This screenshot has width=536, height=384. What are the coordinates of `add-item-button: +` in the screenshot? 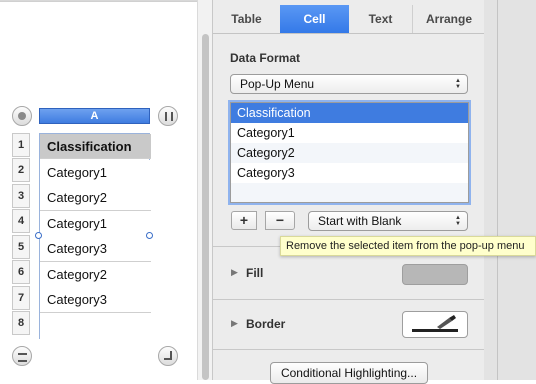 It's located at (244, 220).